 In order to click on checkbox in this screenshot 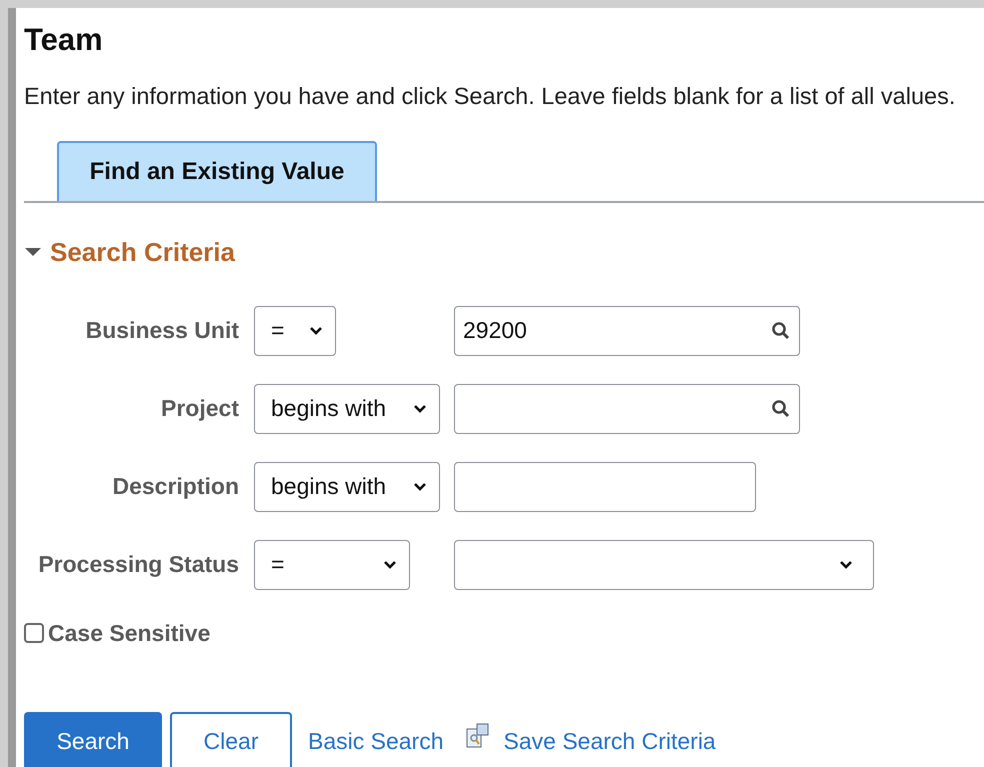, I will do `click(34, 632)`.